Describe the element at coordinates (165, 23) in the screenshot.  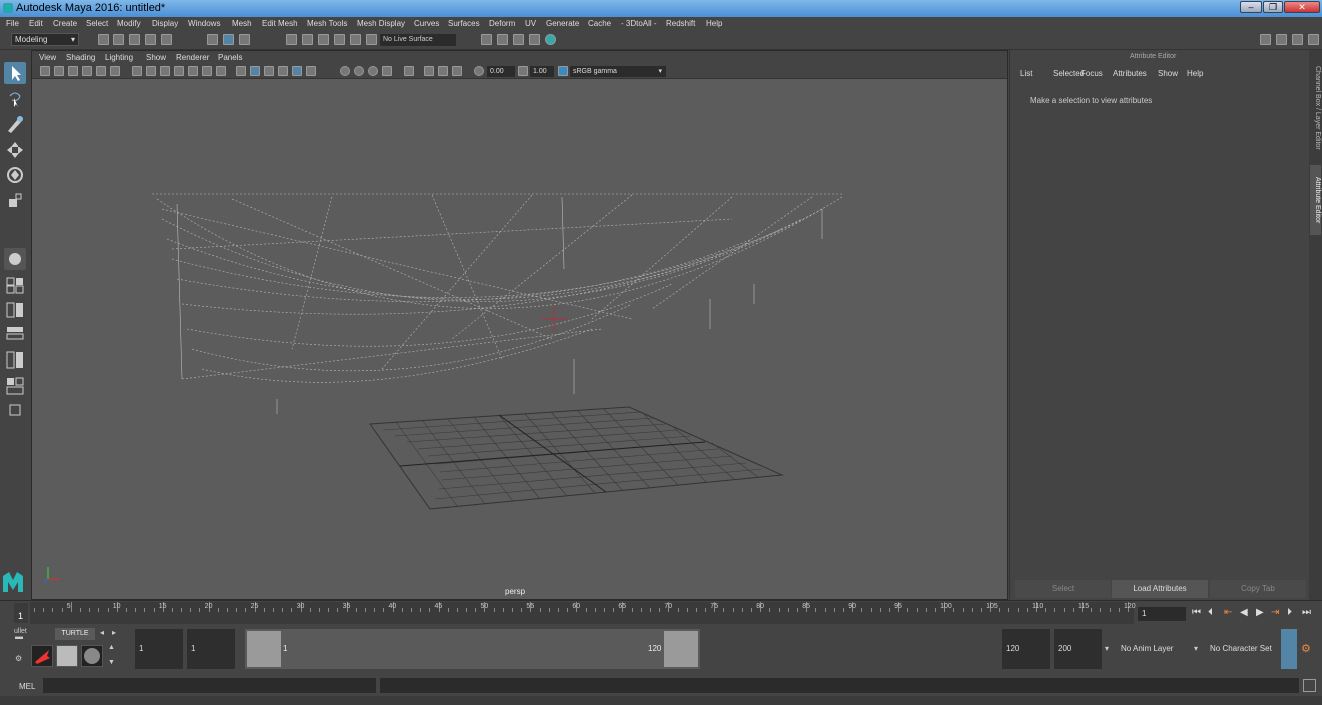
I see `menu-display: Display` at that location.